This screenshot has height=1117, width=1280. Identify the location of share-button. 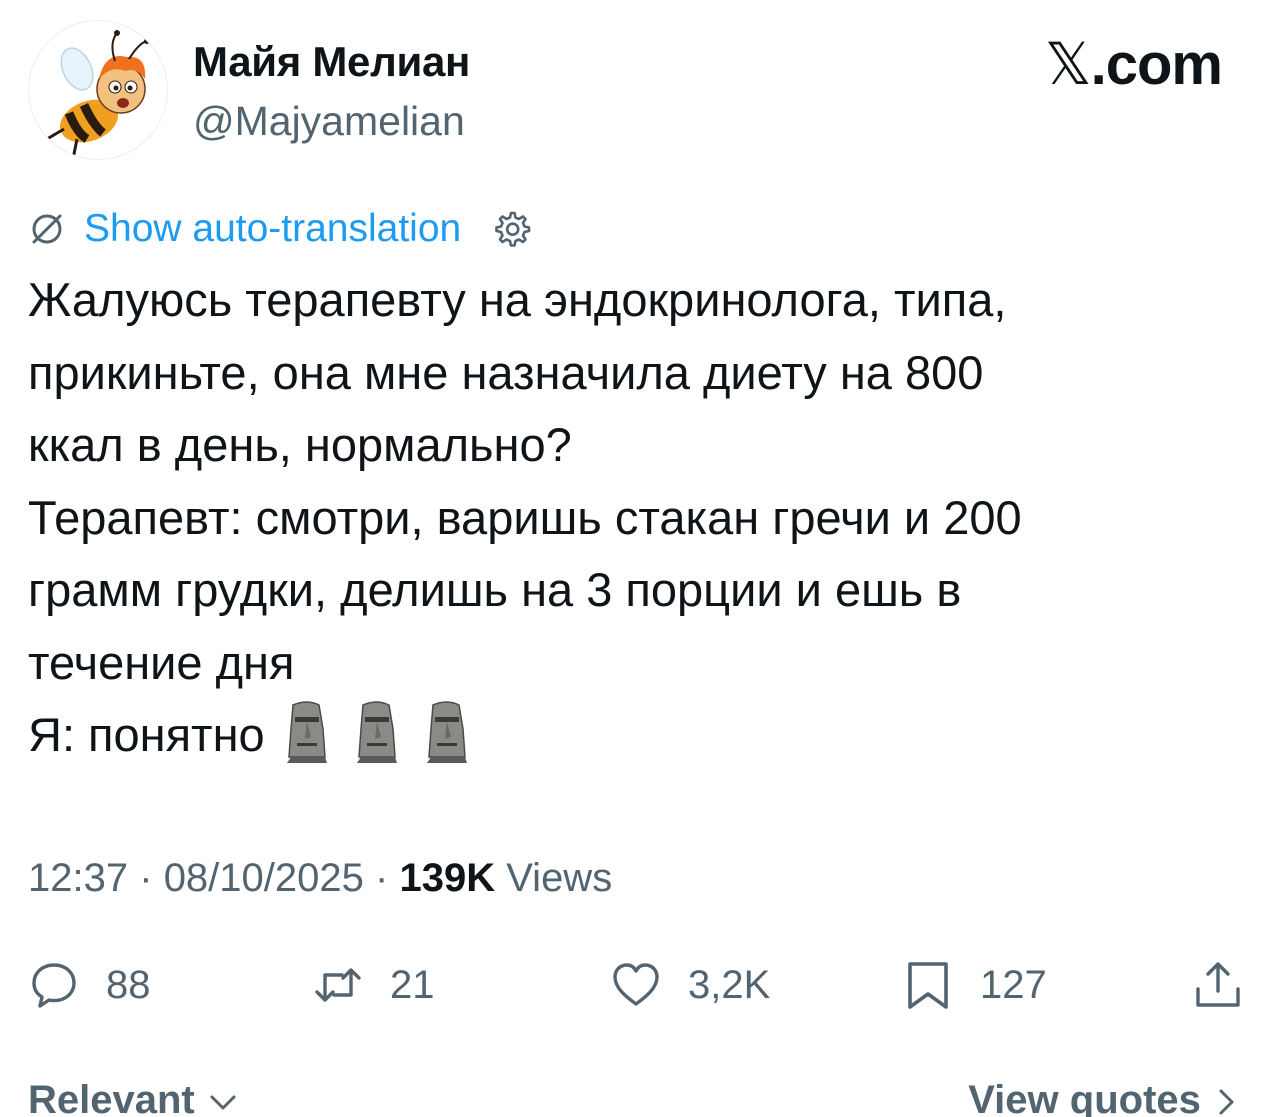
(1218, 985).